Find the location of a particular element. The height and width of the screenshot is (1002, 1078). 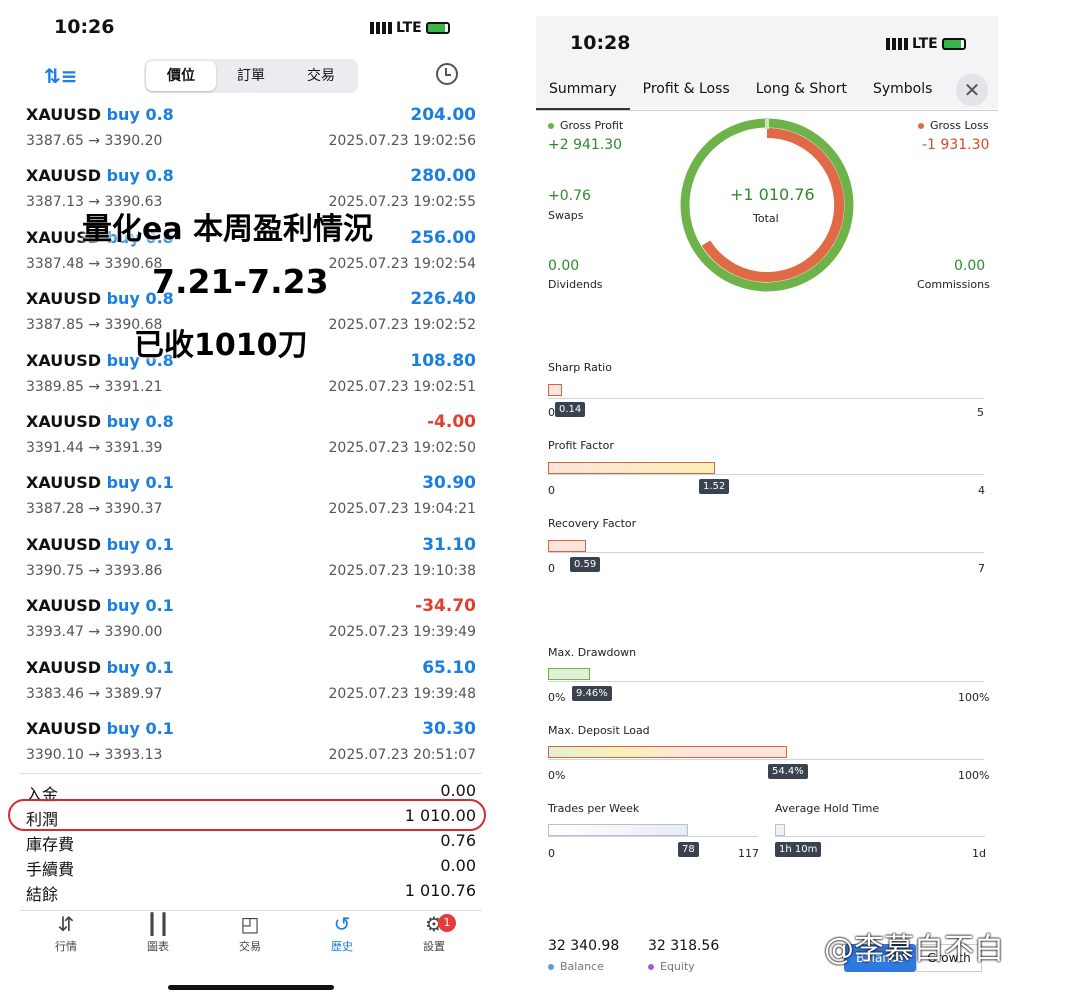

nav-quotes: ⇵ 行情 is located at coordinates (66, 940).